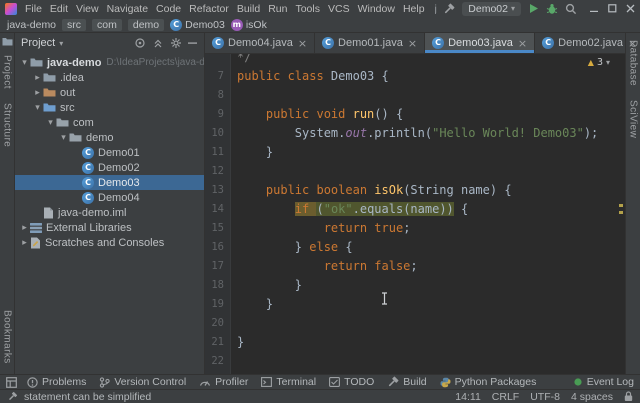 This screenshot has width=640, height=403. What do you see at coordinates (307, 9) in the screenshot?
I see `menu-item-tools: Tools` at bounding box center [307, 9].